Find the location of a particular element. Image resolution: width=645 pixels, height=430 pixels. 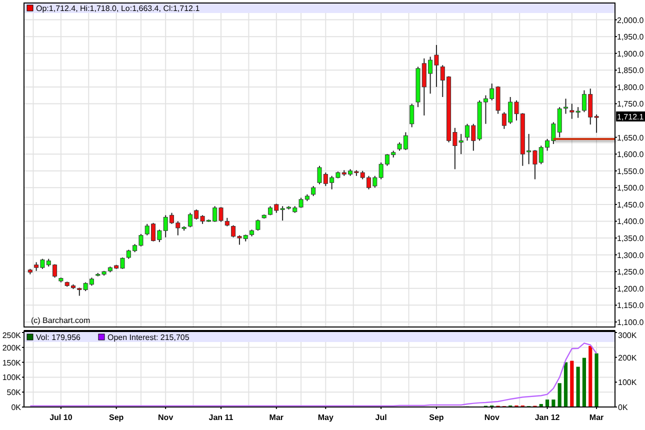

axis-label: Jan 12 is located at coordinates (547, 417).